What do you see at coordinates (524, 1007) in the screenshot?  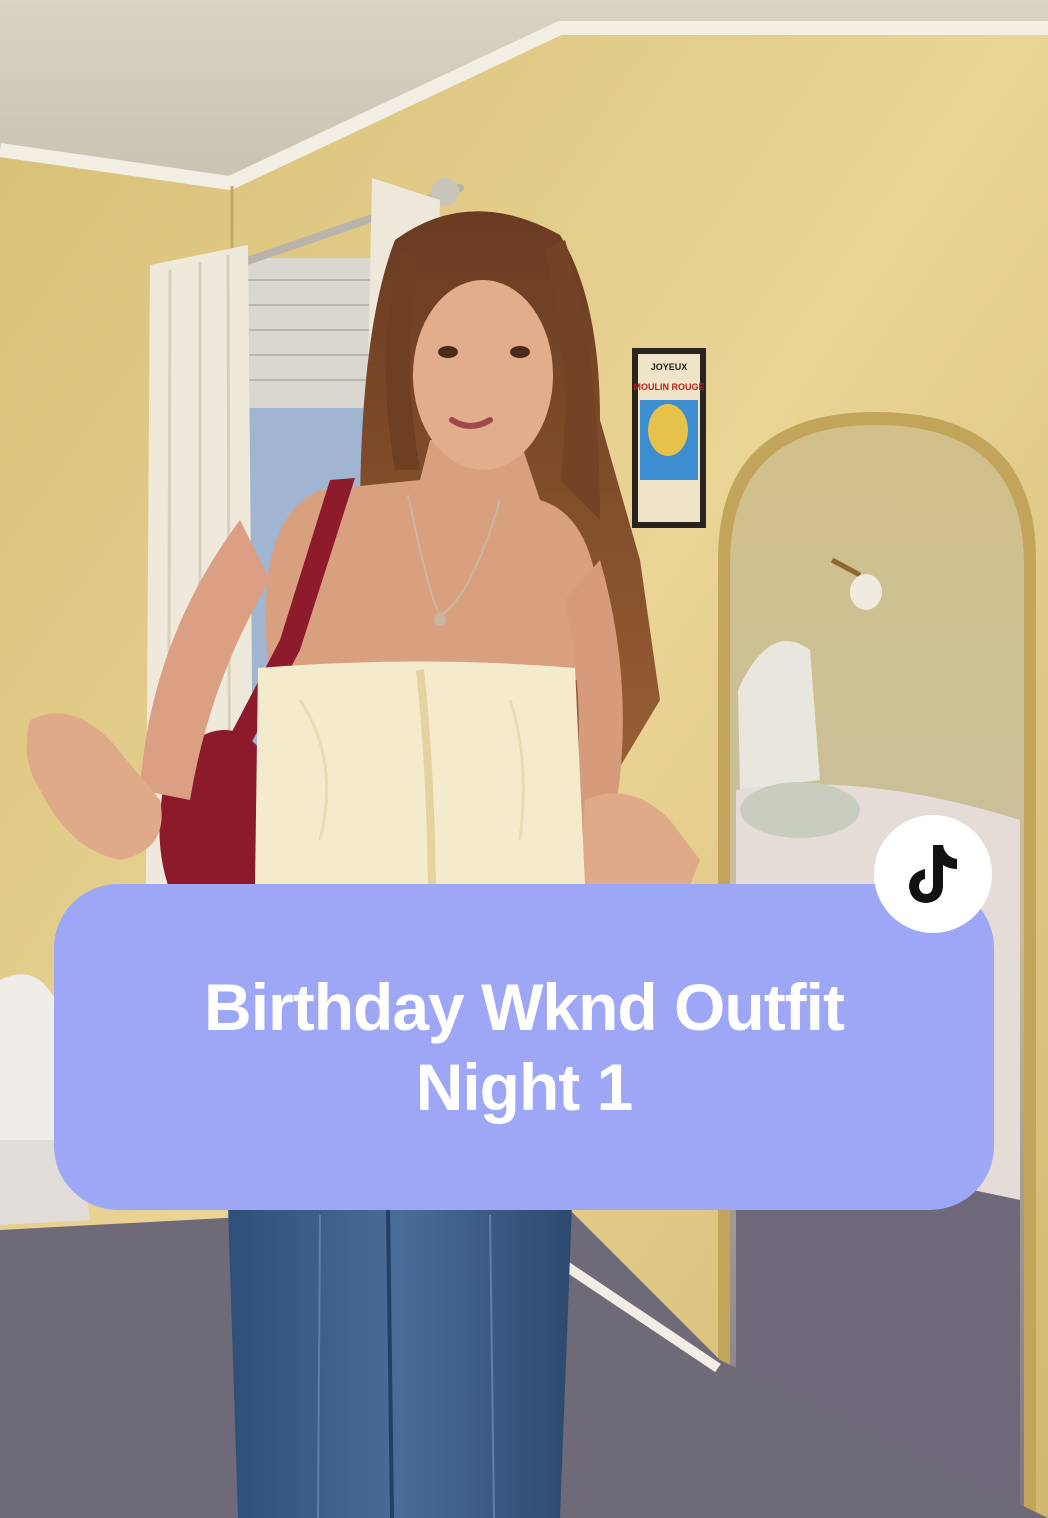 I see `caption-line-1: Birthday Wknd Outfit` at bounding box center [524, 1007].